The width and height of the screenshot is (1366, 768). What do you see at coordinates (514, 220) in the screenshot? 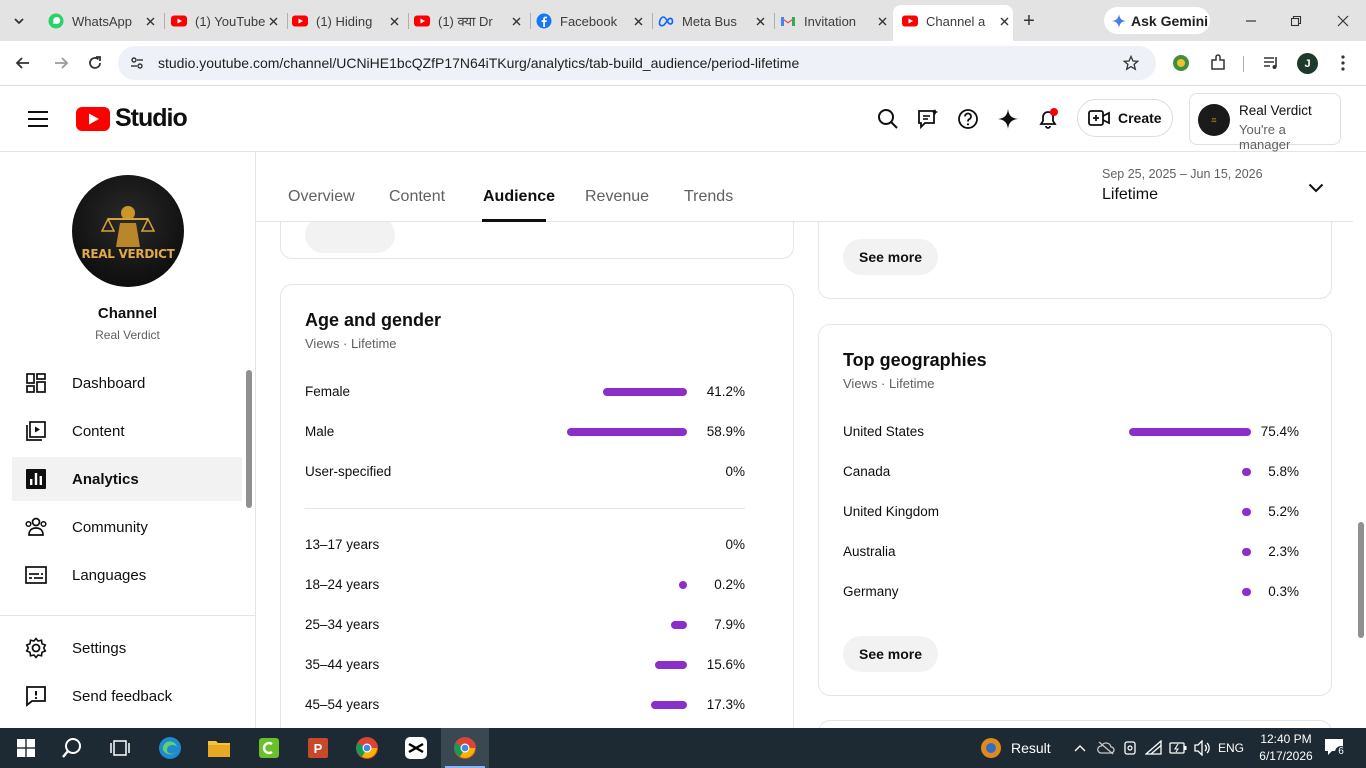
I see `active-tab-underline` at bounding box center [514, 220].